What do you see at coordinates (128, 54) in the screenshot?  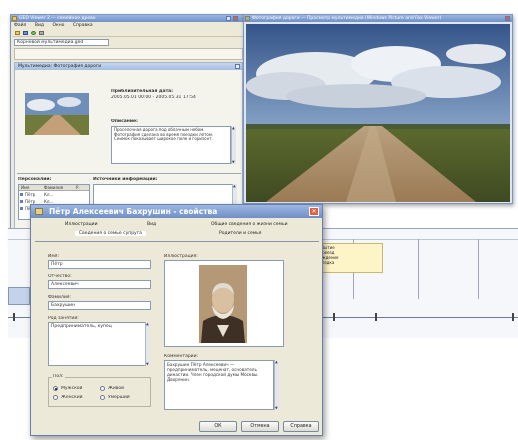 I see `path-area` at bounding box center [128, 54].